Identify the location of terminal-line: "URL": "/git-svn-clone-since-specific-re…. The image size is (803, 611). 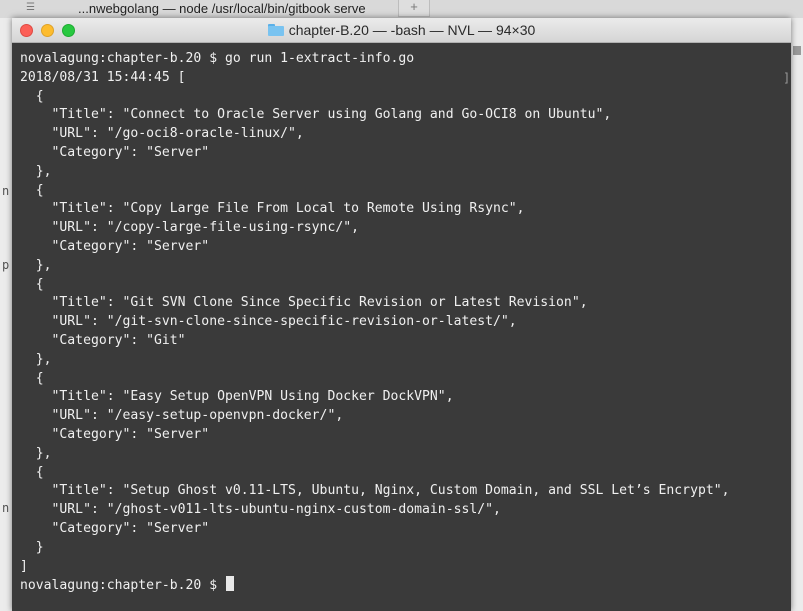
(268, 322).